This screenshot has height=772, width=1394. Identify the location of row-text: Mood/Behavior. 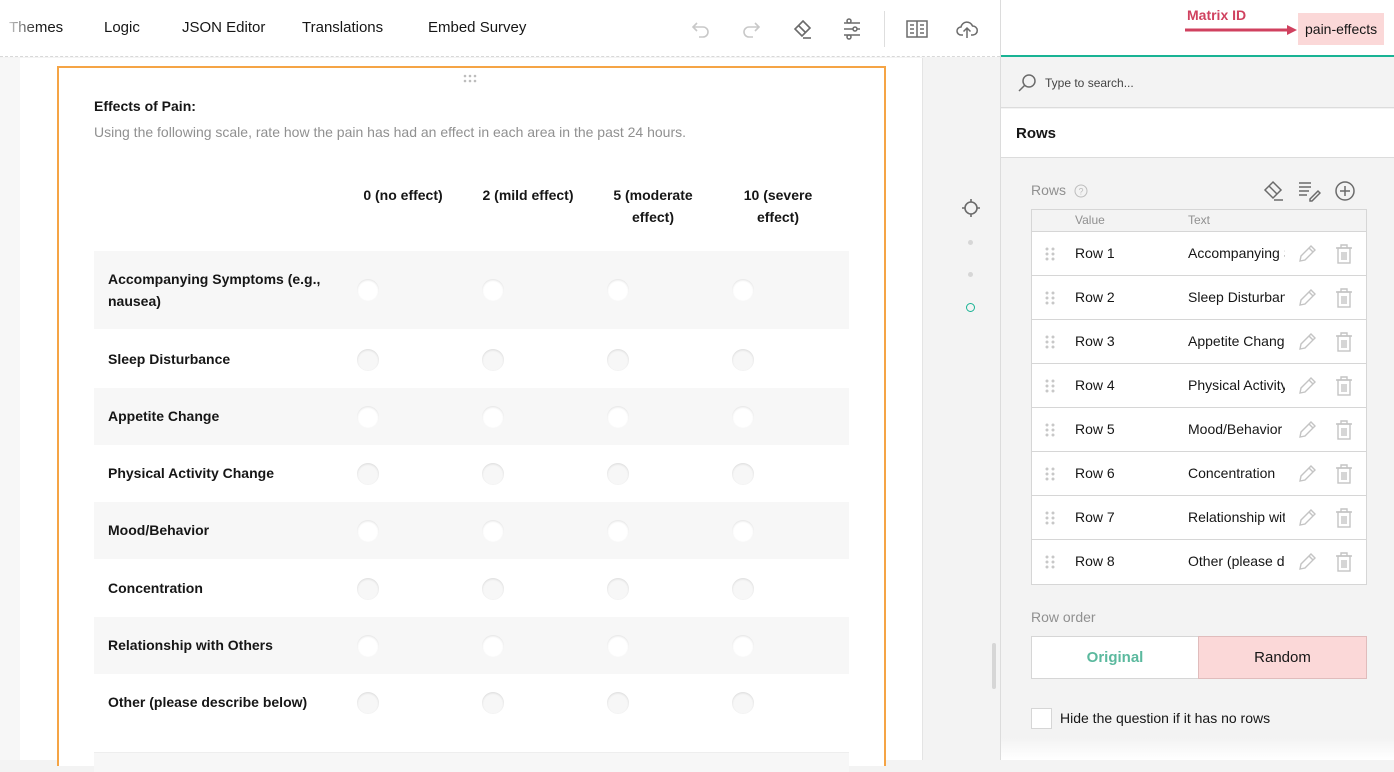
(1236, 429).